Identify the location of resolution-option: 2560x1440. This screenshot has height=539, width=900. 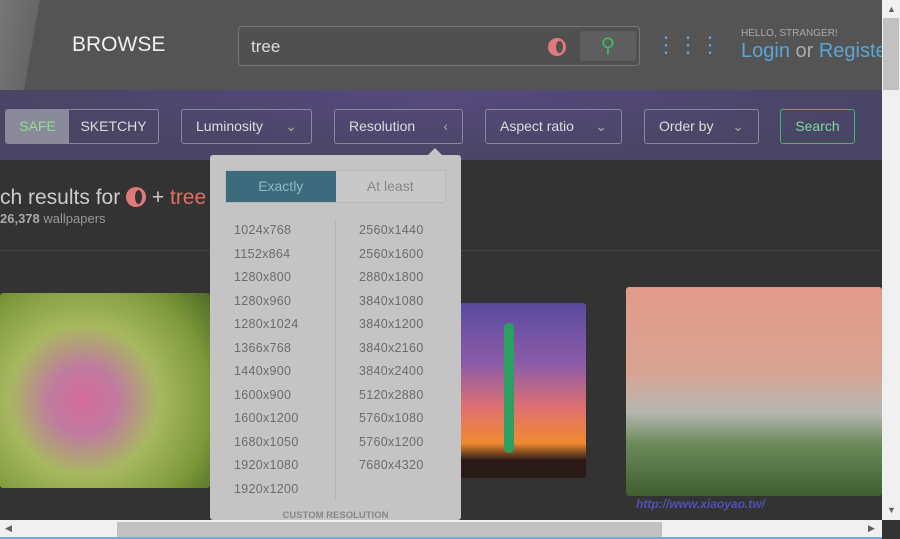
(391, 231).